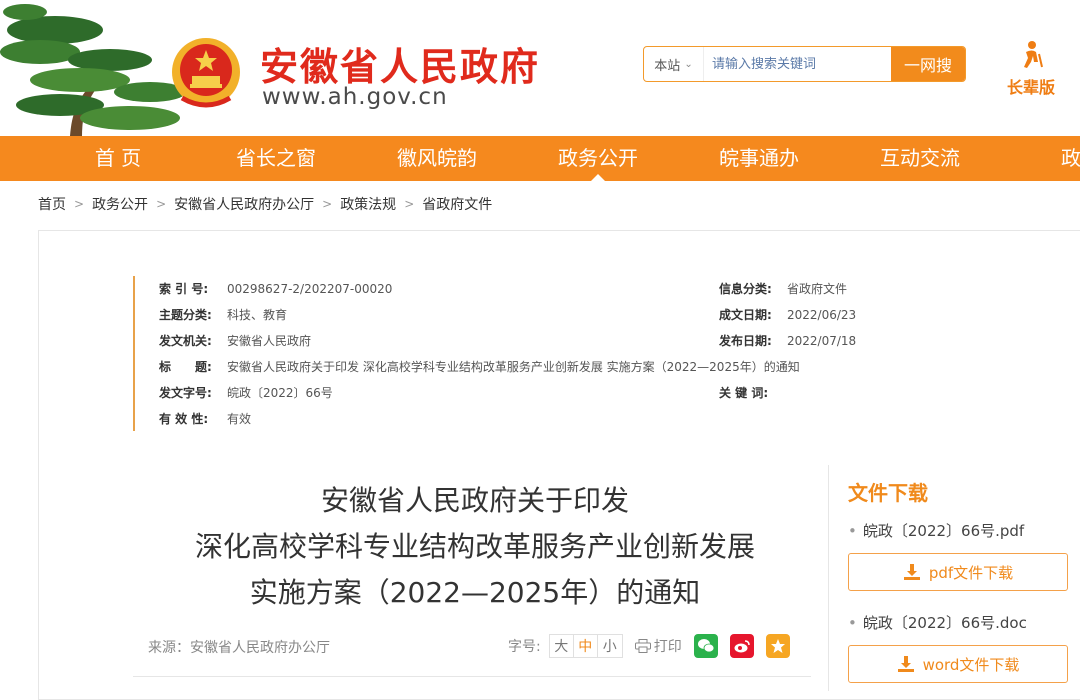 The image size is (1080, 700). Describe the element at coordinates (474, 500) in the screenshot. I see `document-title-line: 安徽省人民政府关于印发` at that location.